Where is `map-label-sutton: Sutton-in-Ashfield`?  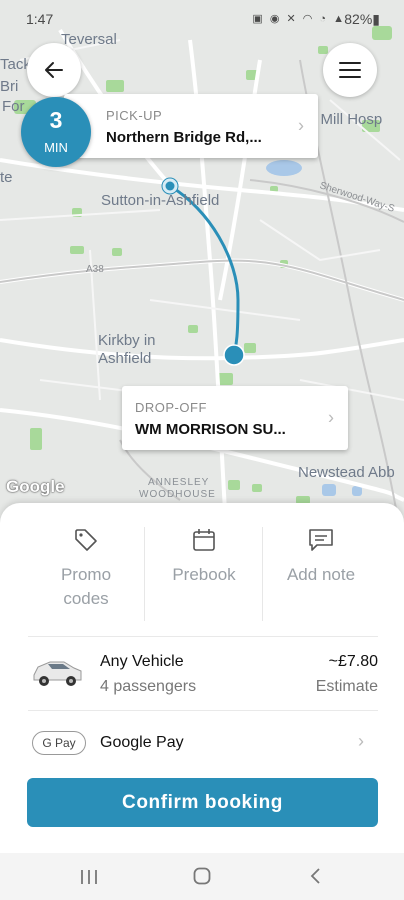
map-label-sutton: Sutton-in-Ashfield is located at coordinates (160, 200).